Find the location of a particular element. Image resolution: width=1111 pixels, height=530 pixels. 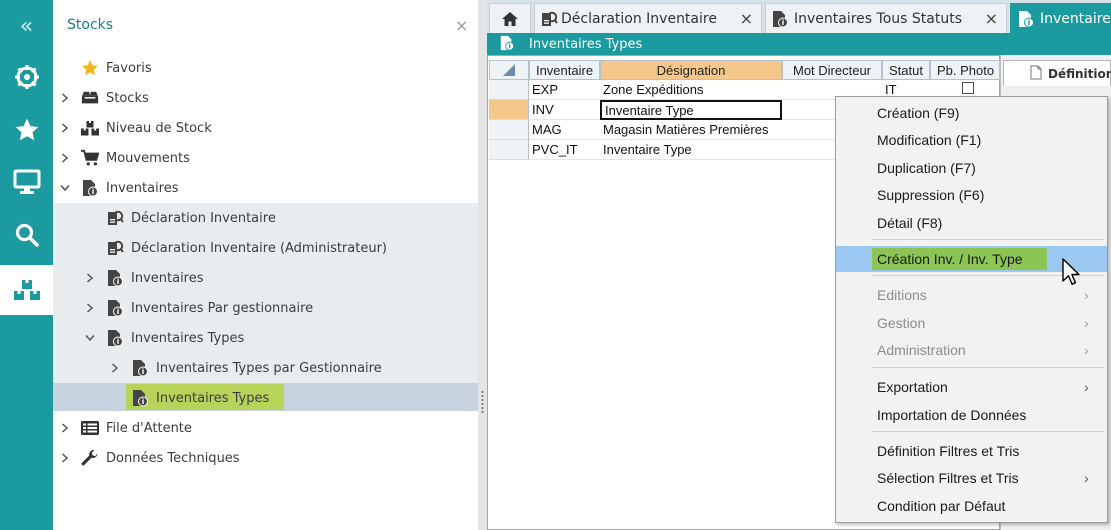

tree-item-inventaires-sub: Inventaires is located at coordinates (265, 278).